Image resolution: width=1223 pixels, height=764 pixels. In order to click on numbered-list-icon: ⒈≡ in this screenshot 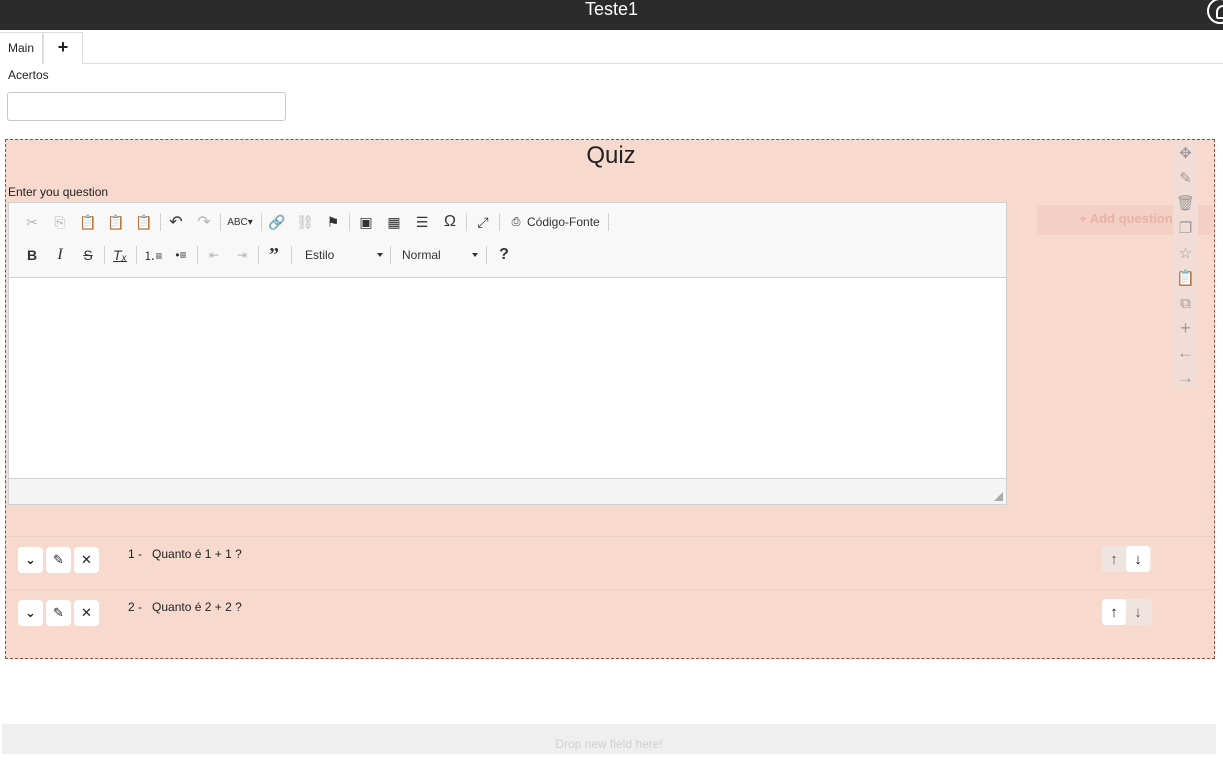, I will do `click(153, 255)`.